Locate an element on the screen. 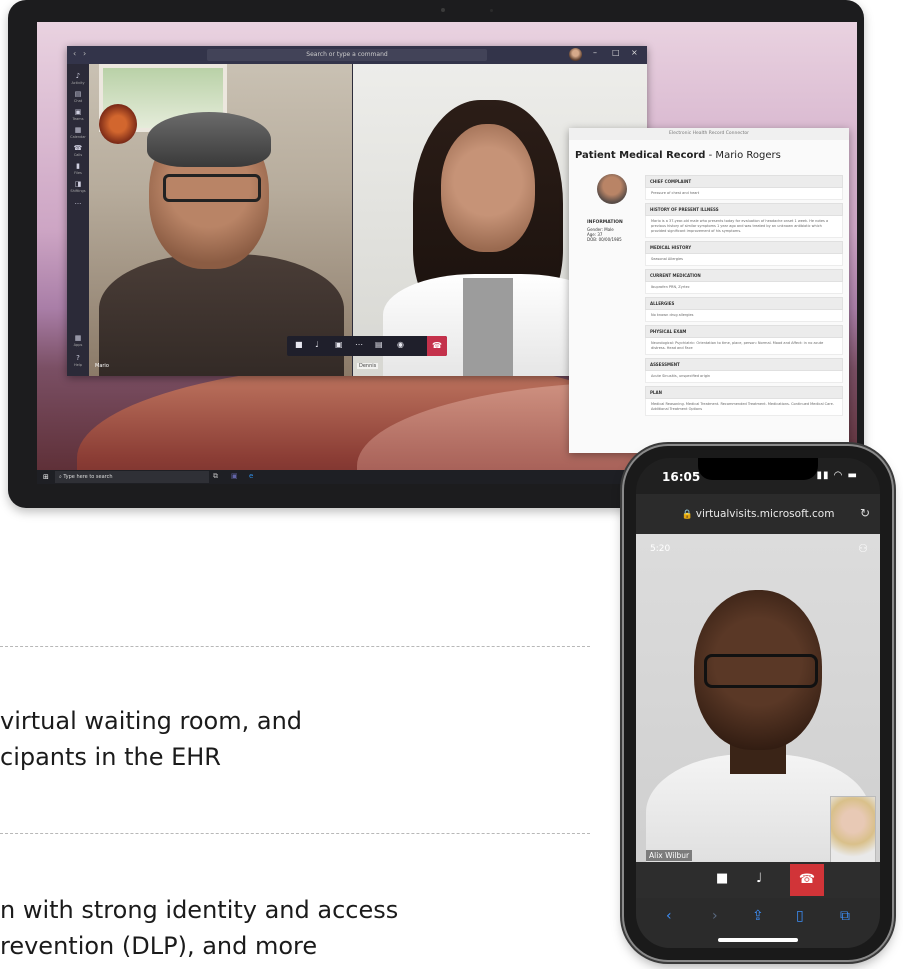 This screenshot has width=903, height=969. laptop-camera is located at coordinates (443, 10).